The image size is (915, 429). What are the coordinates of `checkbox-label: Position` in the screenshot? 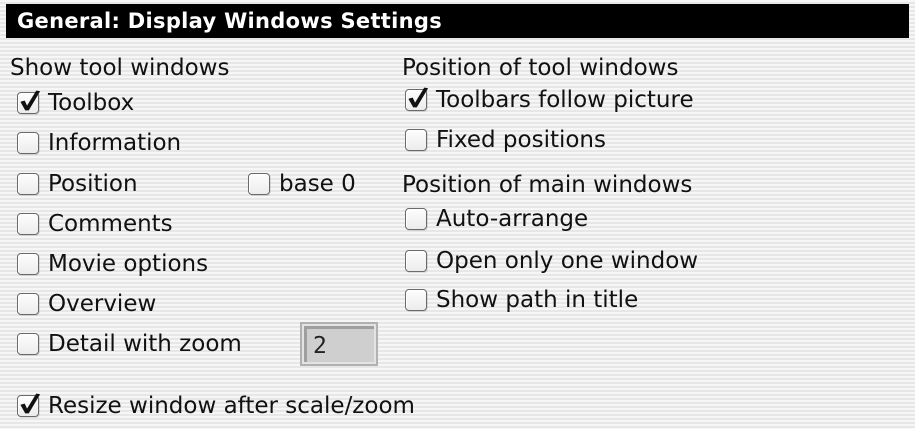 It's located at (93, 184).